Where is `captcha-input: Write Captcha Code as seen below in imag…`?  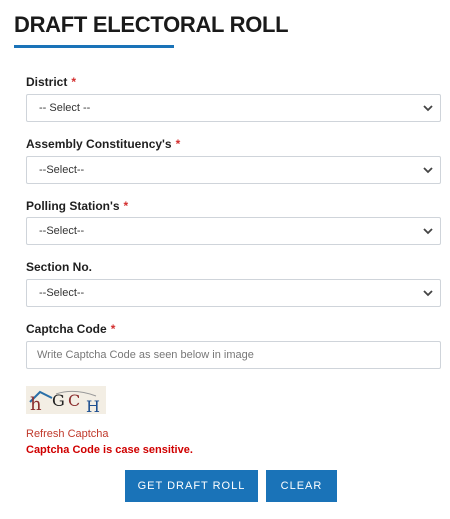 captcha-input: Write Captcha Code as seen below in imag… is located at coordinates (233, 355).